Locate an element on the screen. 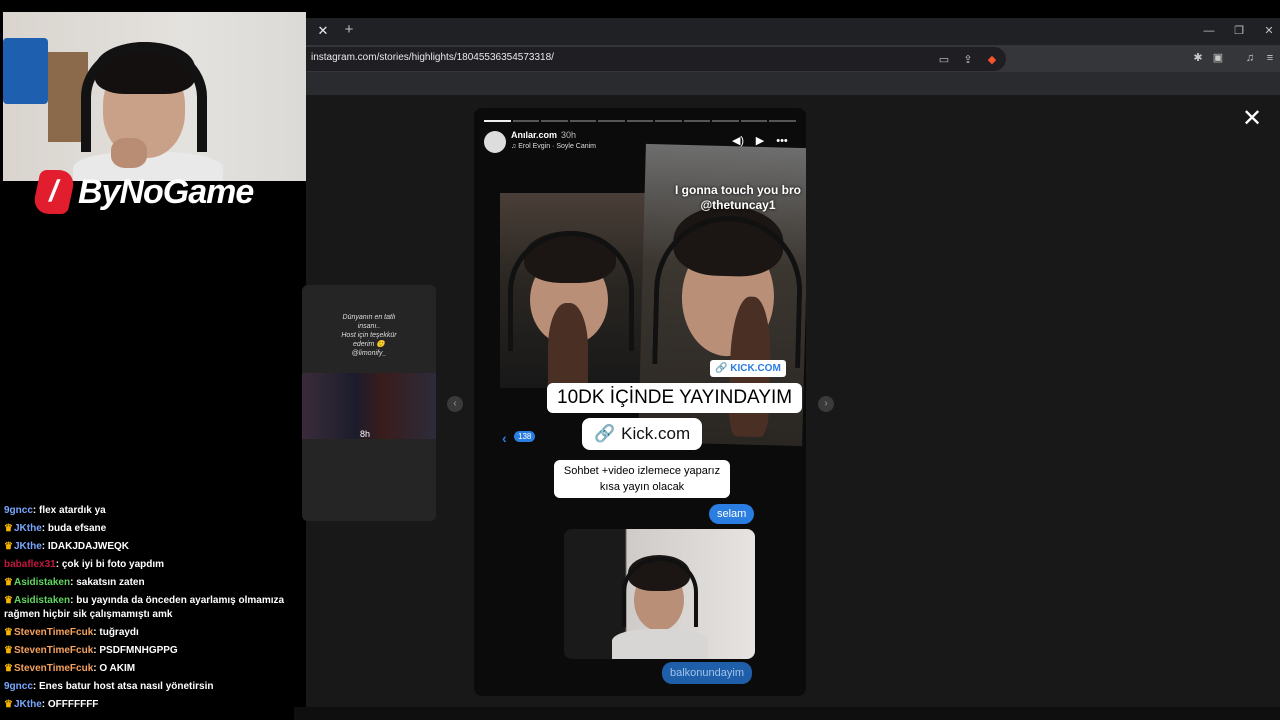 Image resolution: width=1280 pixels, height=720 pixels. story-music: ♫ Erol Evgin · Soyle Canim is located at coordinates (553, 146).